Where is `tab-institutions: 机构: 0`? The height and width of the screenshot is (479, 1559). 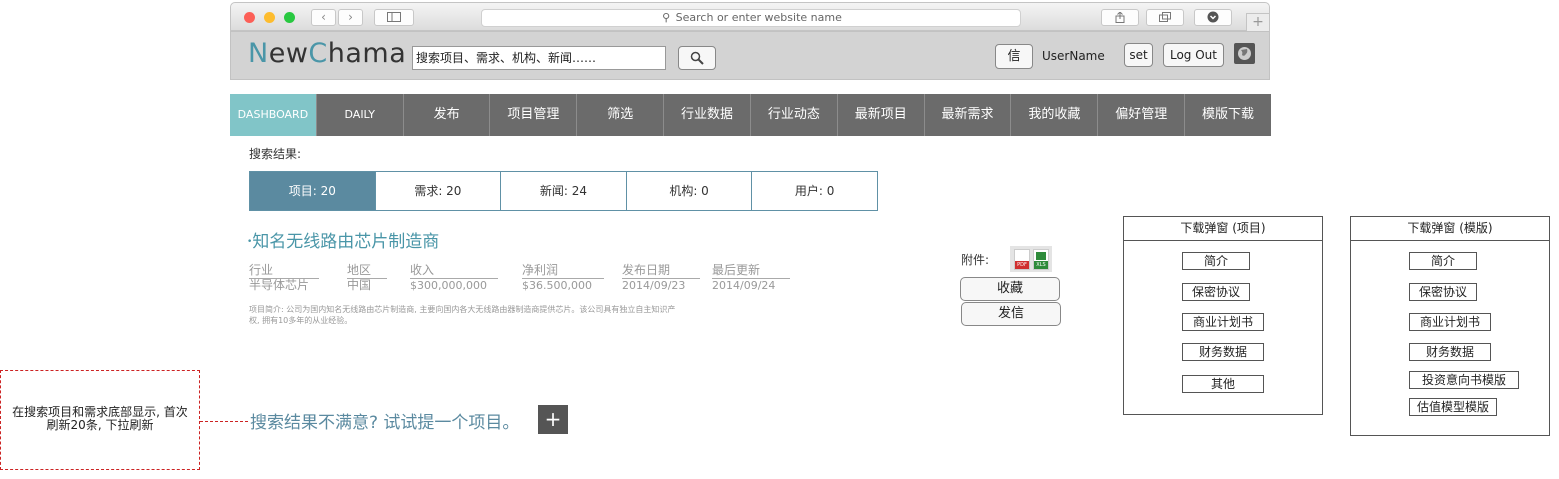
tab-institutions: 机构: 0 is located at coordinates (689, 191).